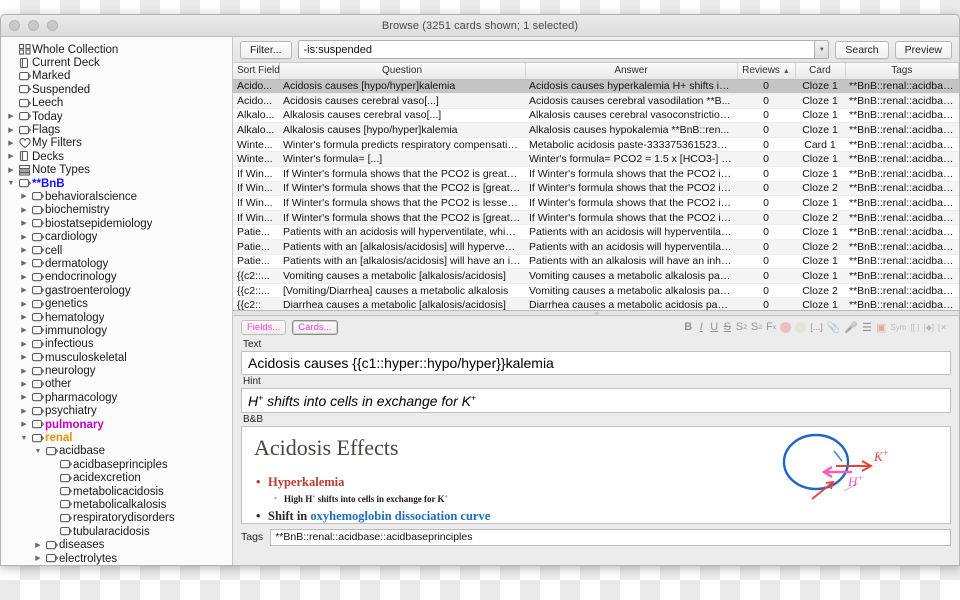  Describe the element at coordinates (116, 451) in the screenshot. I see `sidebar-item-acidbase: acidbase` at that location.